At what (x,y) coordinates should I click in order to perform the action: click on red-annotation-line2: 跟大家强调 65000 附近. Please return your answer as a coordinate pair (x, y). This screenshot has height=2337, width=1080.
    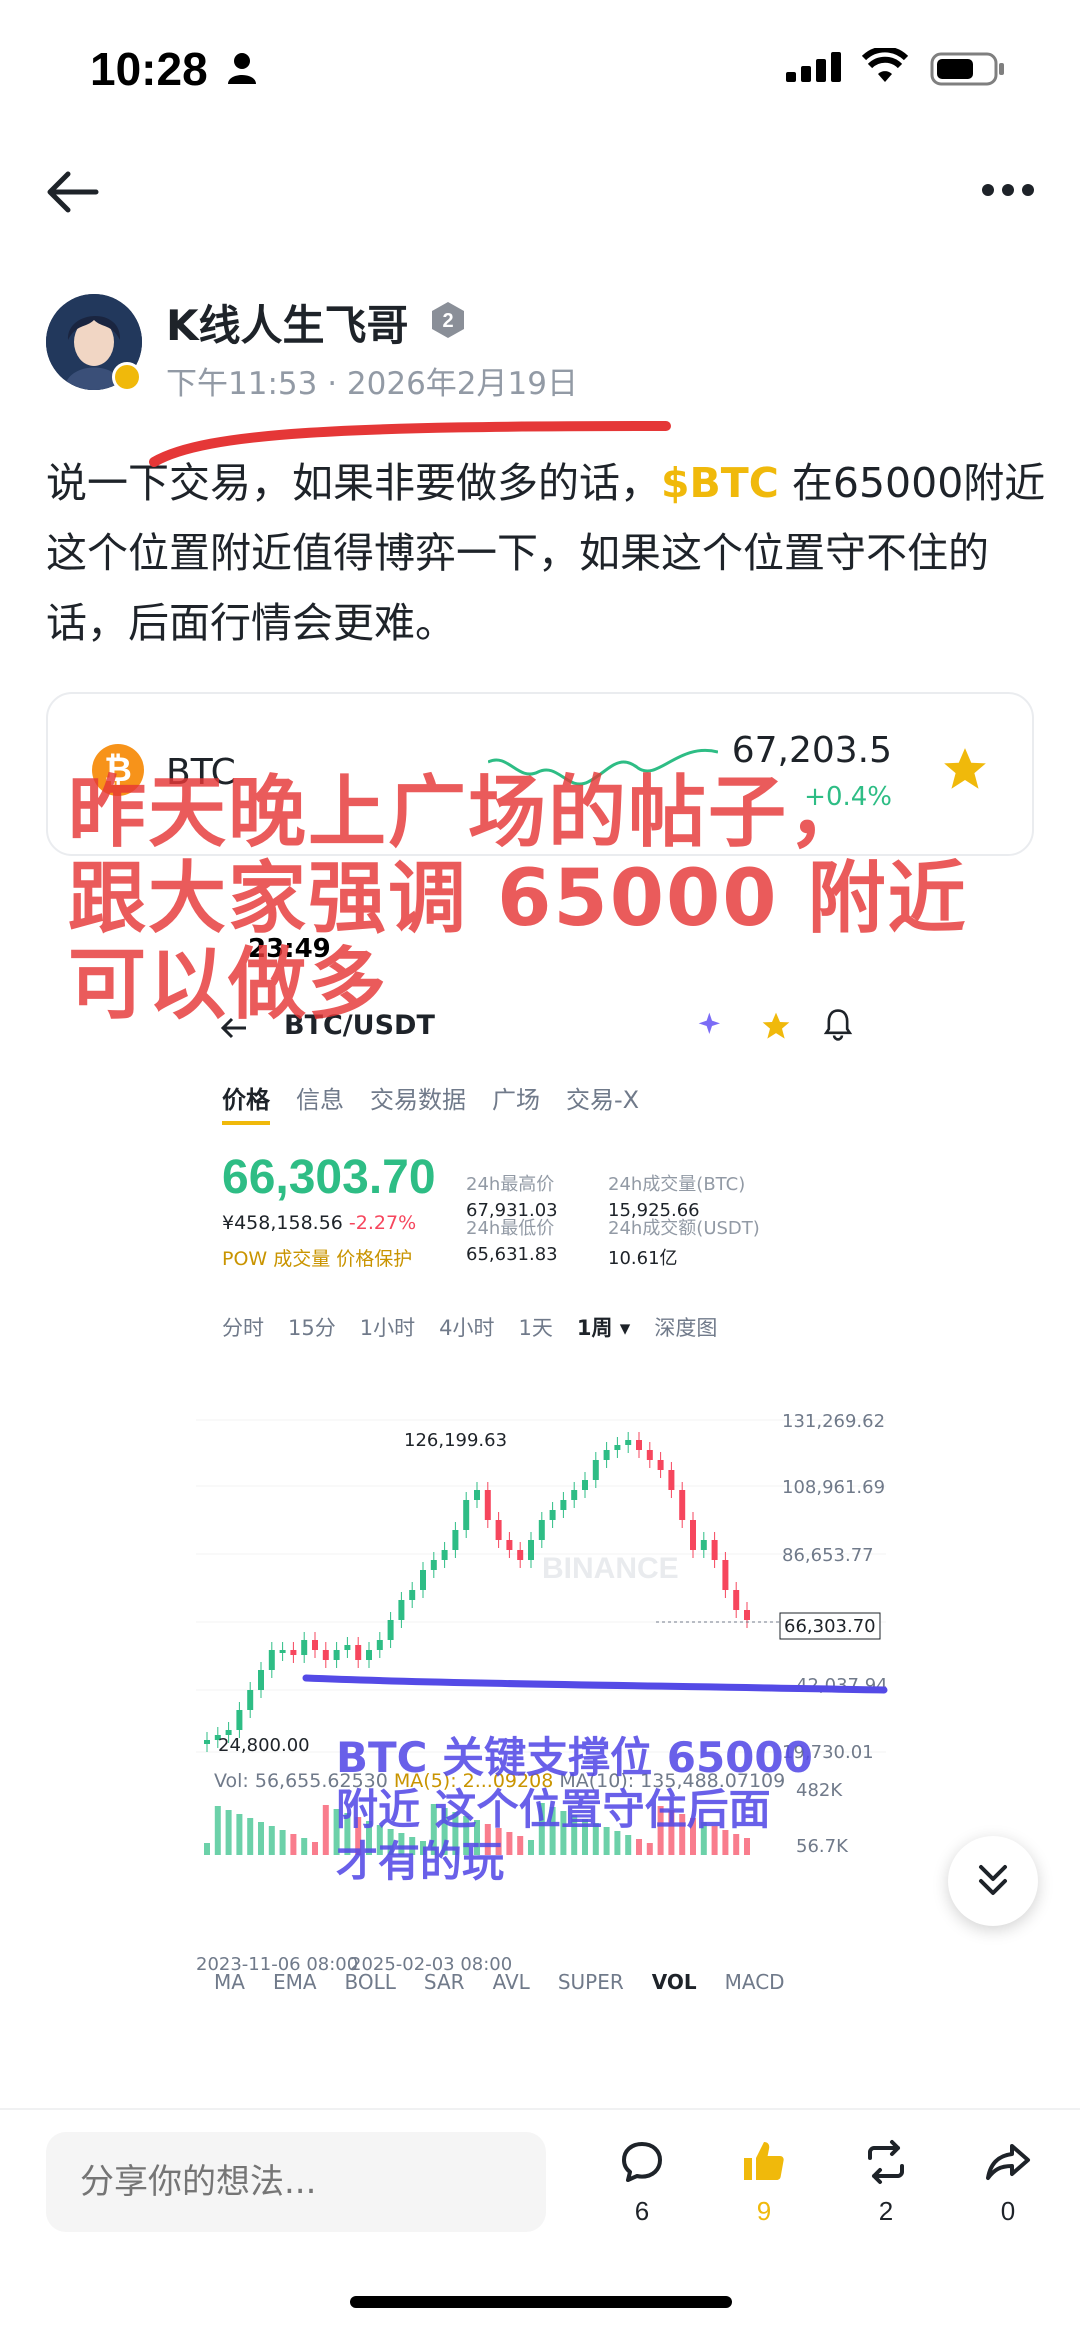
    Looking at the image, I should click on (518, 899).